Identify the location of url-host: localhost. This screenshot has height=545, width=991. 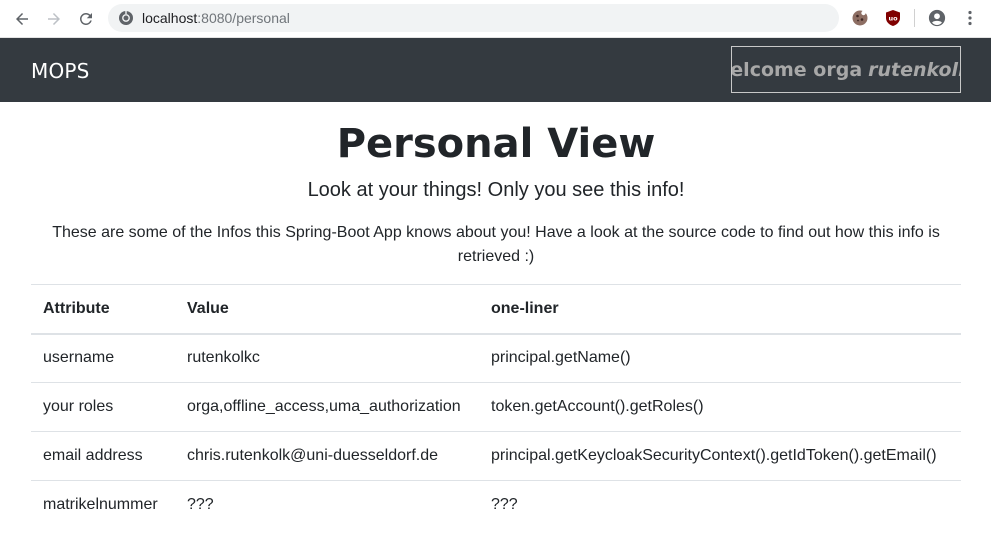
(170, 18).